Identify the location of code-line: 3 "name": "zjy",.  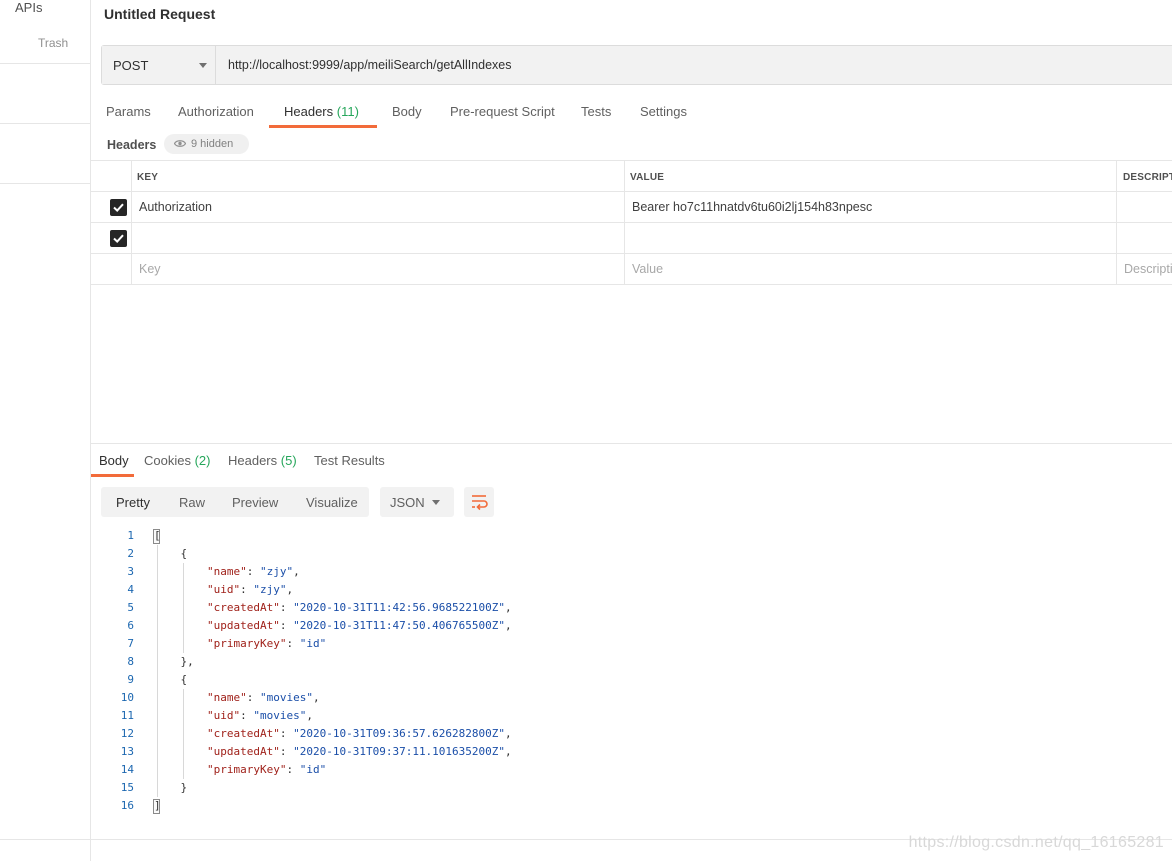
(441, 572).